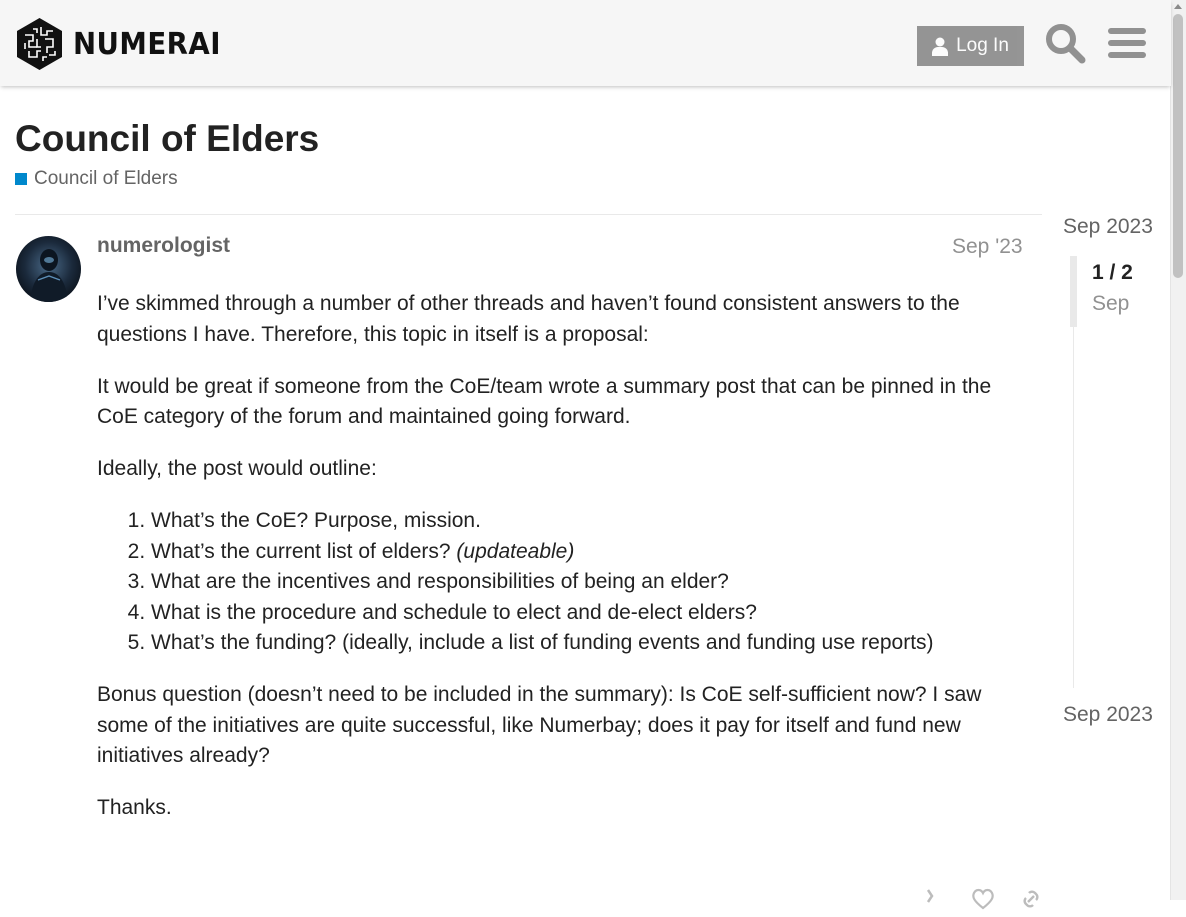 This screenshot has width=1186, height=917. I want to click on heart-icon, so click(983, 899).